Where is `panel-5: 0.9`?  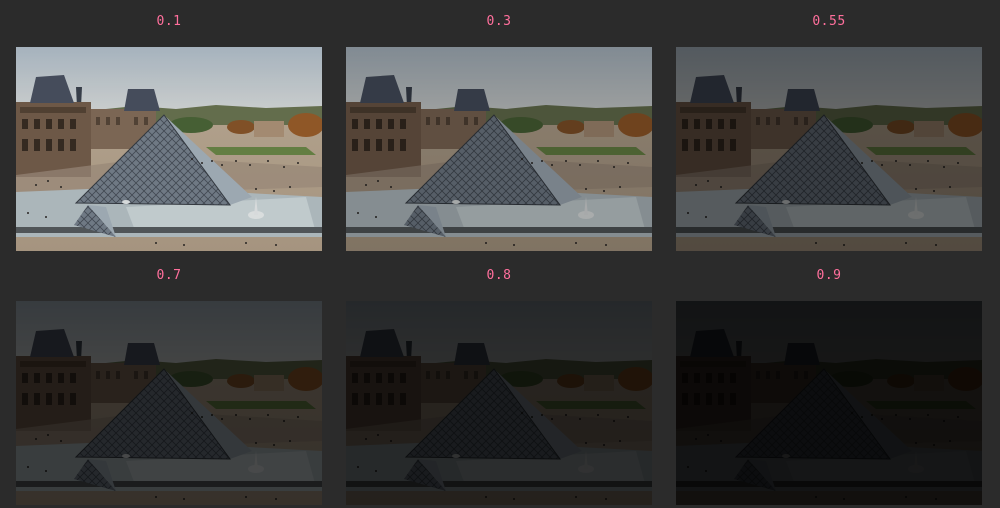 panel-5: 0.9 is located at coordinates (829, 385).